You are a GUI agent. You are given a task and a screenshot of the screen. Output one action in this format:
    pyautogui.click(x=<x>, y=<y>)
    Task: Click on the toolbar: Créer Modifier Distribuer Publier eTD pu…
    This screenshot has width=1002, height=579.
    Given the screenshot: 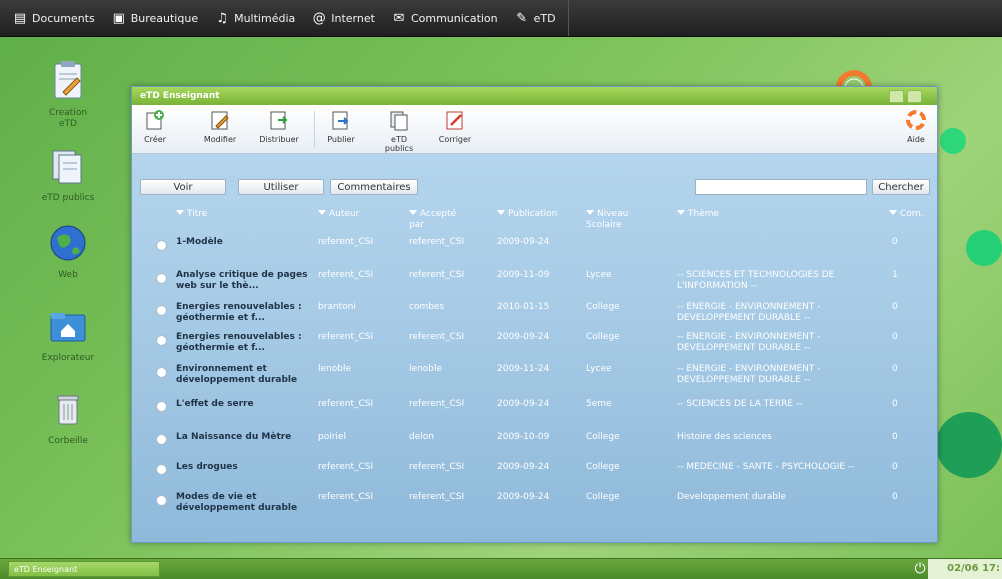 What is the action you would take?
    pyautogui.click(x=534, y=129)
    